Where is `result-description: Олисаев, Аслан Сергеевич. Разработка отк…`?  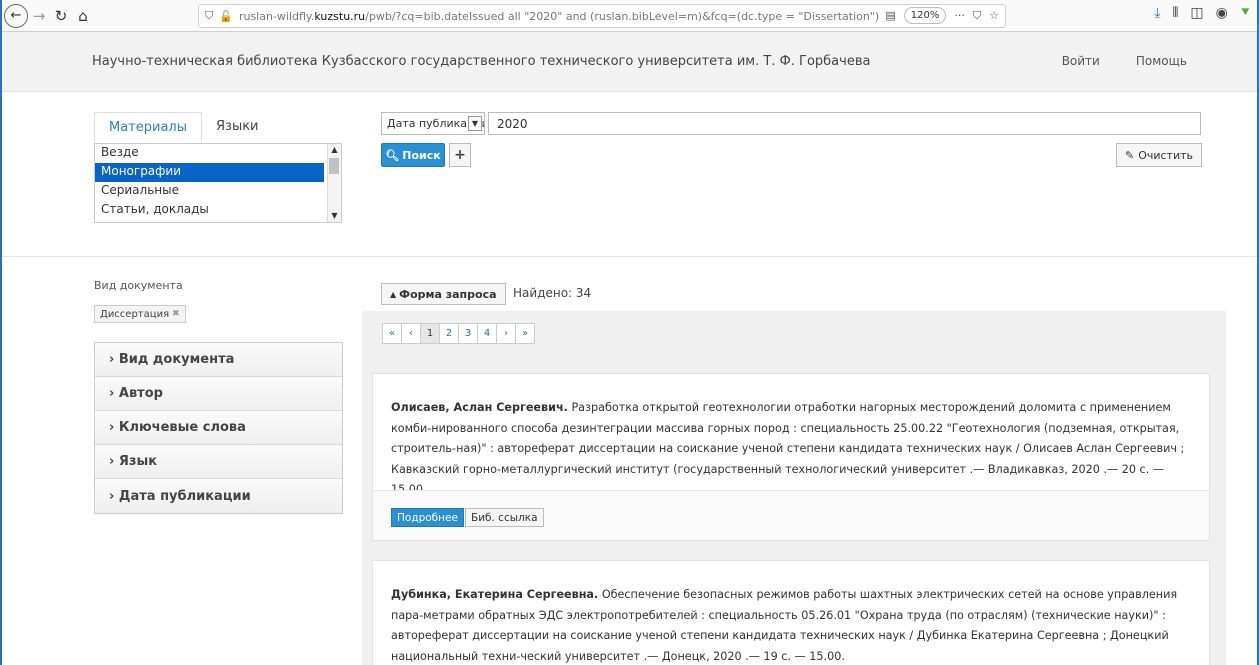 result-description: Олисаев, Аслан Сергеевич. Разработка отк… is located at coordinates (791, 437).